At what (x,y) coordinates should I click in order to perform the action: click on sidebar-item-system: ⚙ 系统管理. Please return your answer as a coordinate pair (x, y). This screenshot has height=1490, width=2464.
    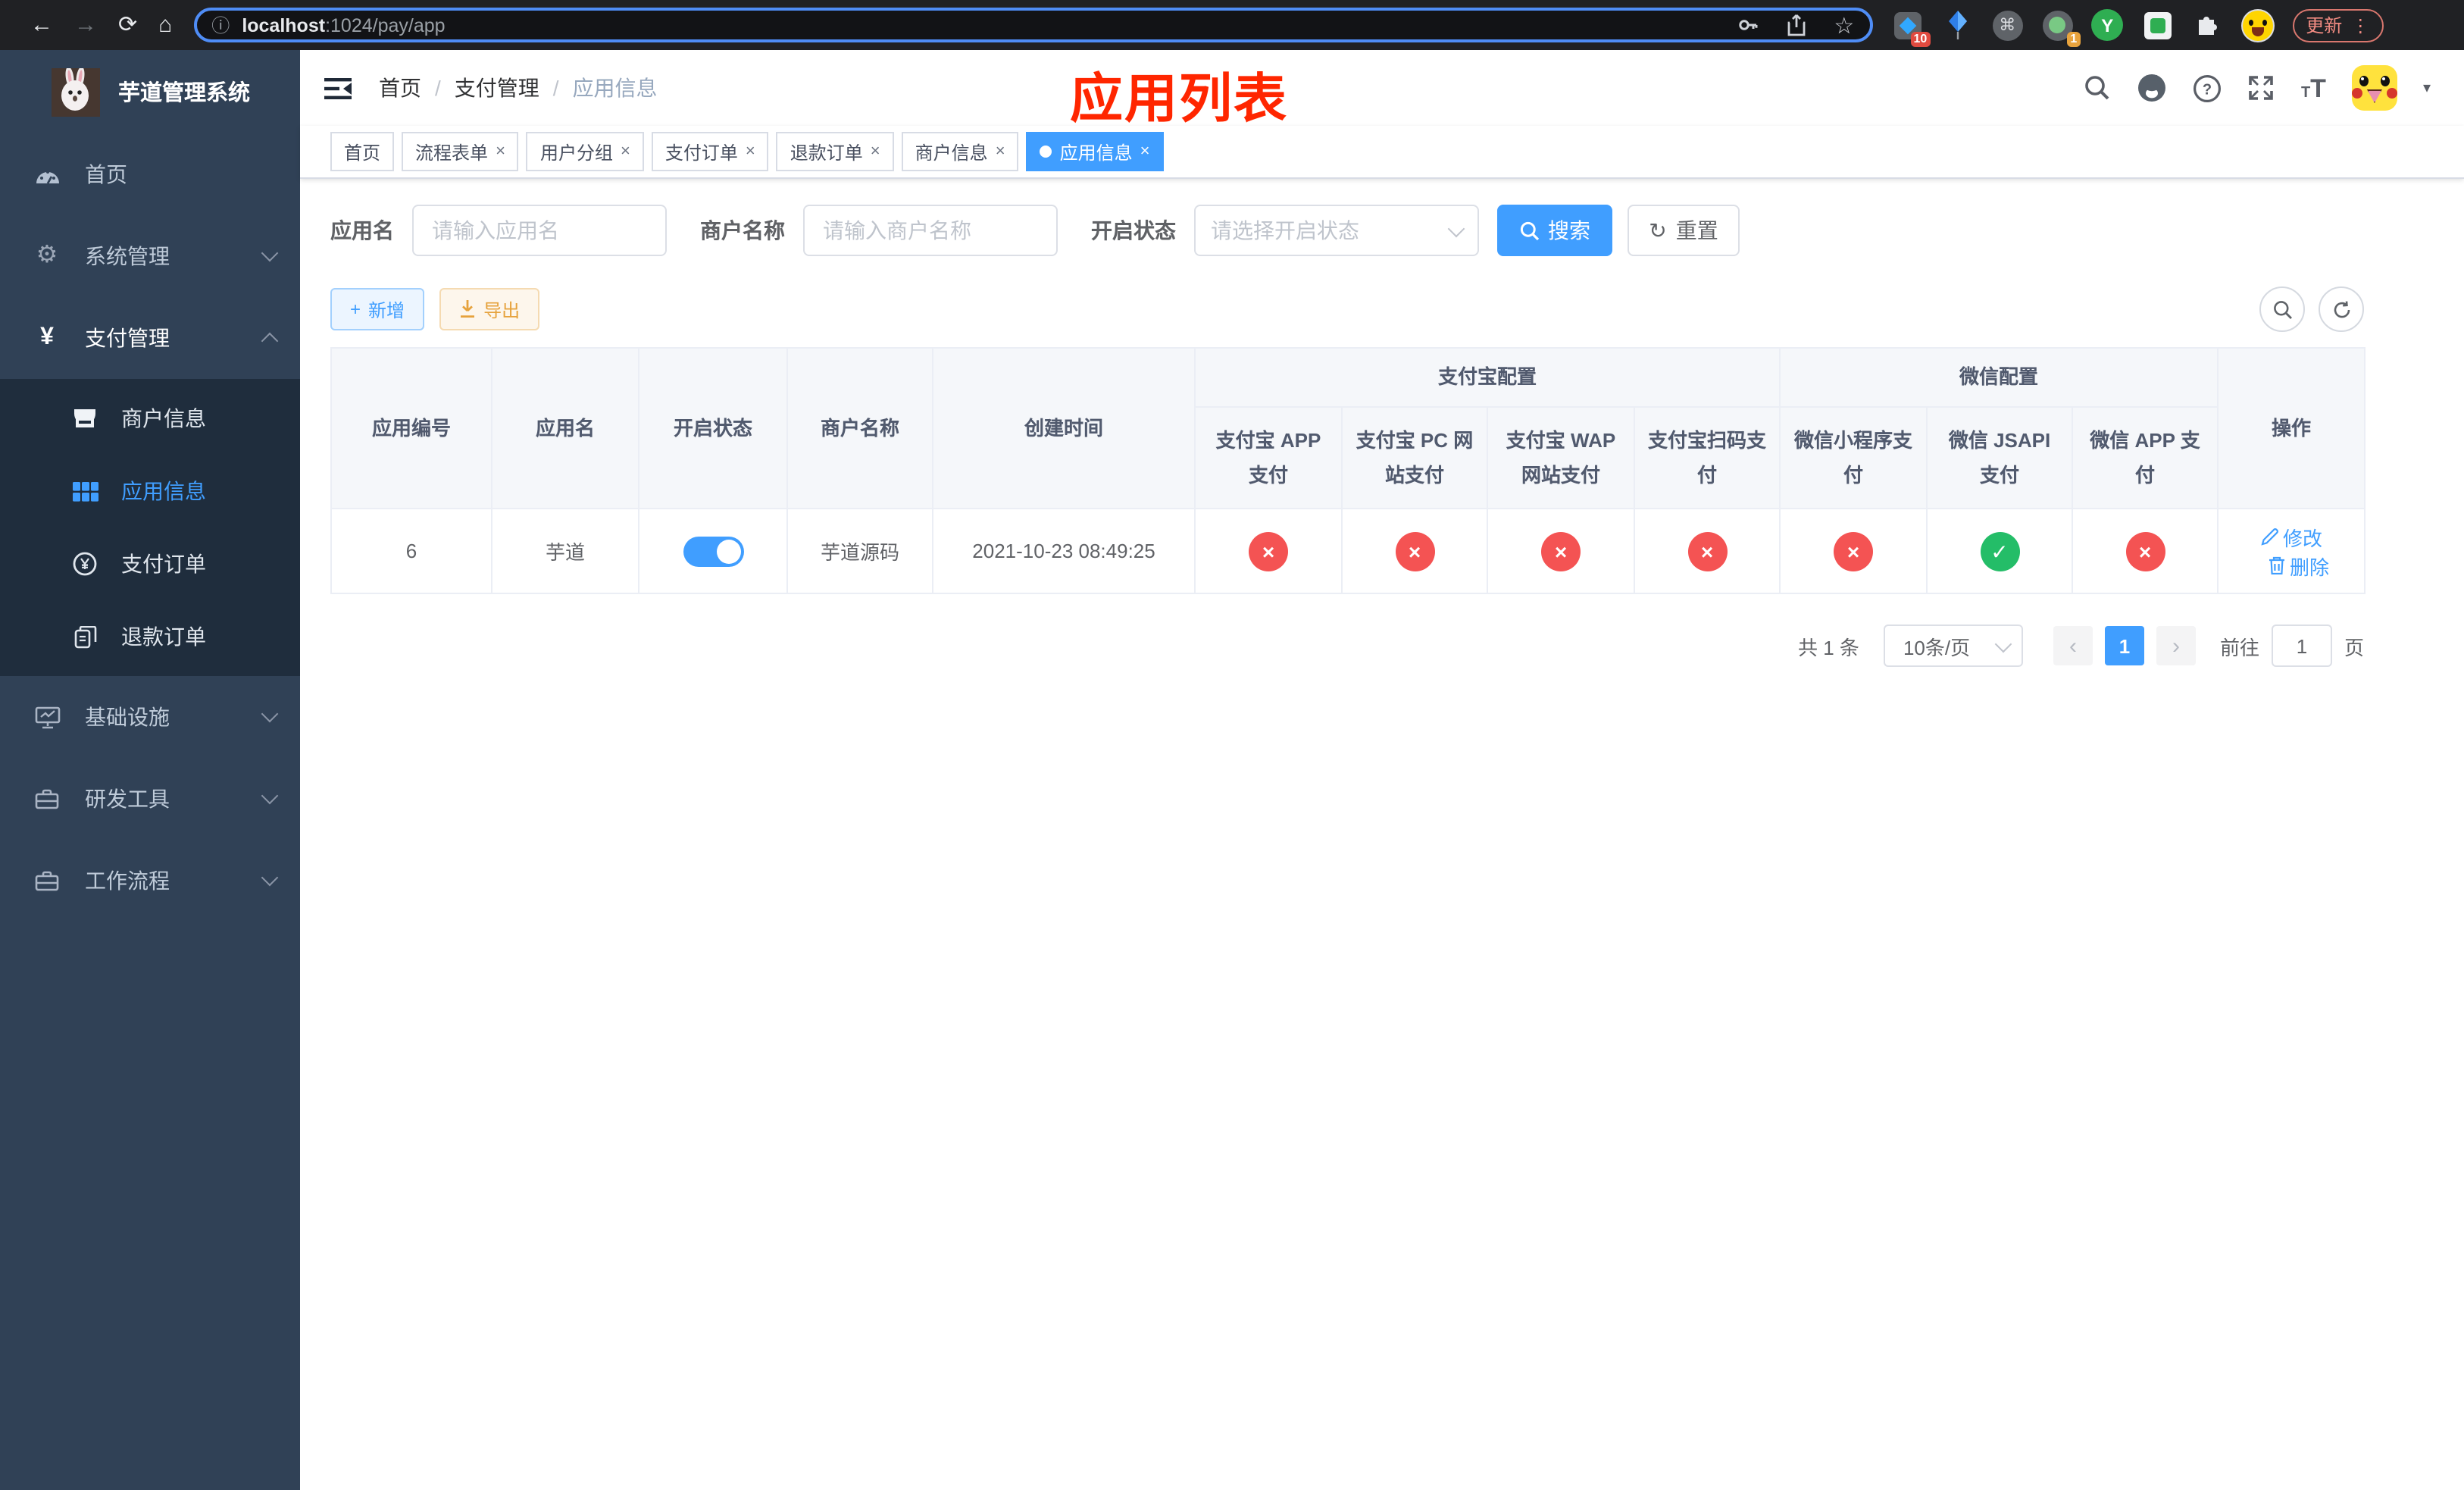
    Looking at the image, I should click on (150, 256).